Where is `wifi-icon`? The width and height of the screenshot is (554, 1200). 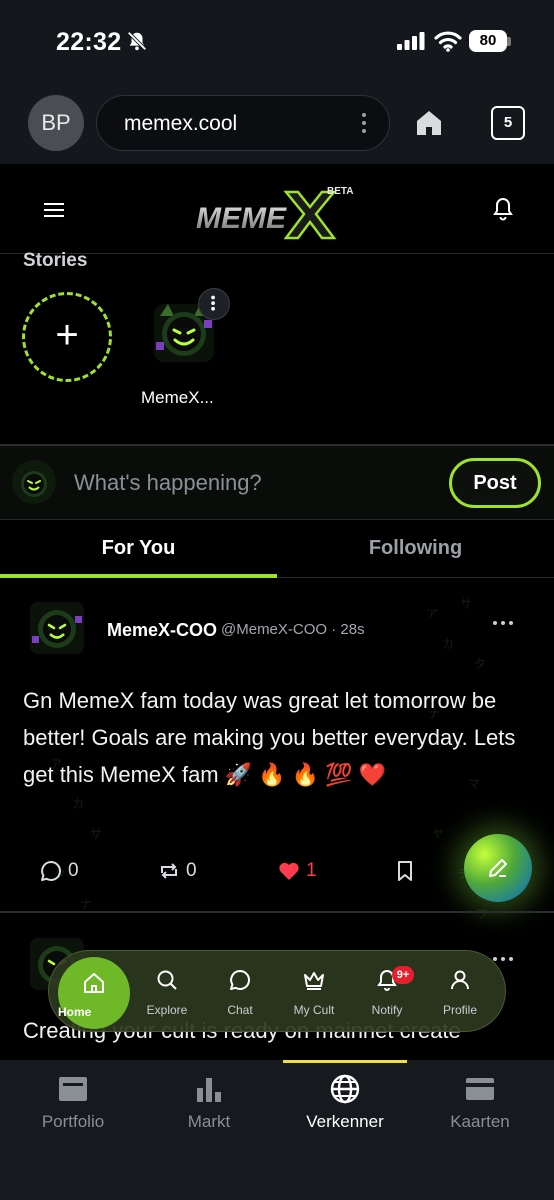
wifi-icon is located at coordinates (448, 41).